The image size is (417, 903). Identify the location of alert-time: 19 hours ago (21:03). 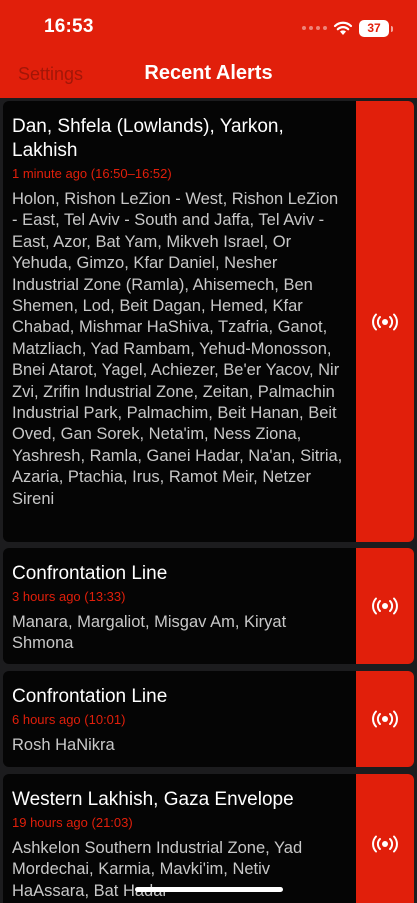
(72, 822).